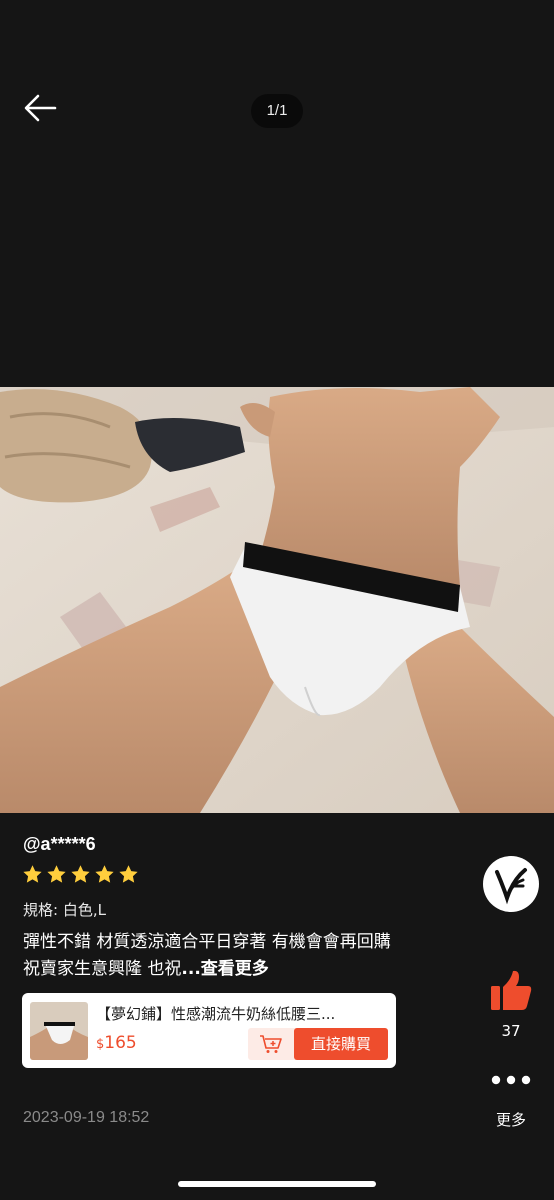  I want to click on thumbs-up-icon, so click(511, 990).